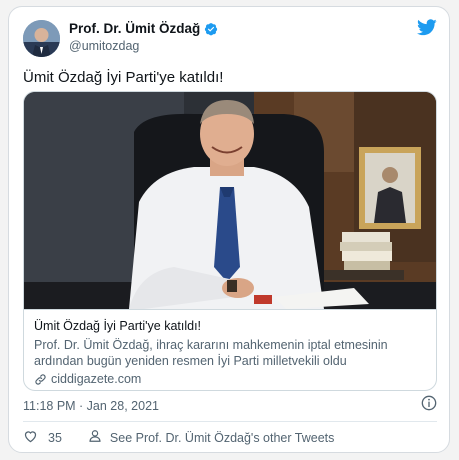  I want to click on person-icon, so click(95, 437).